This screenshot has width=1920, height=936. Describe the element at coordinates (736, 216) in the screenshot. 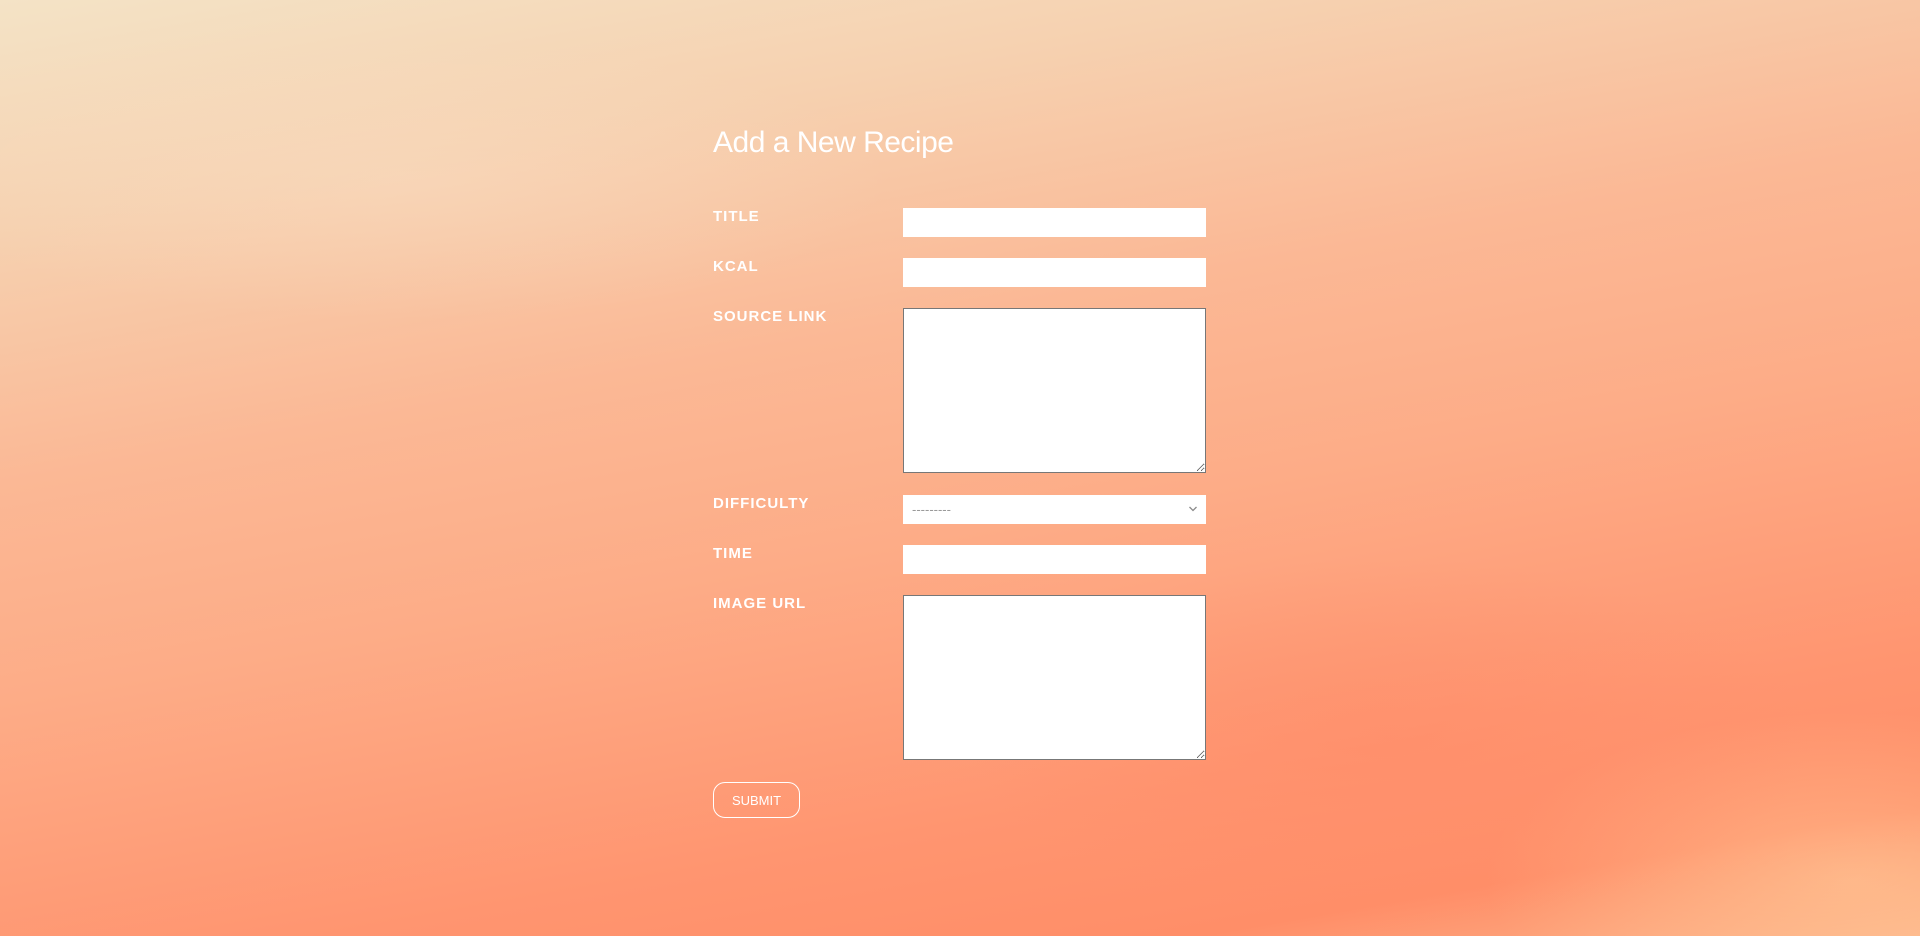

I see `title-label: TITLE` at that location.